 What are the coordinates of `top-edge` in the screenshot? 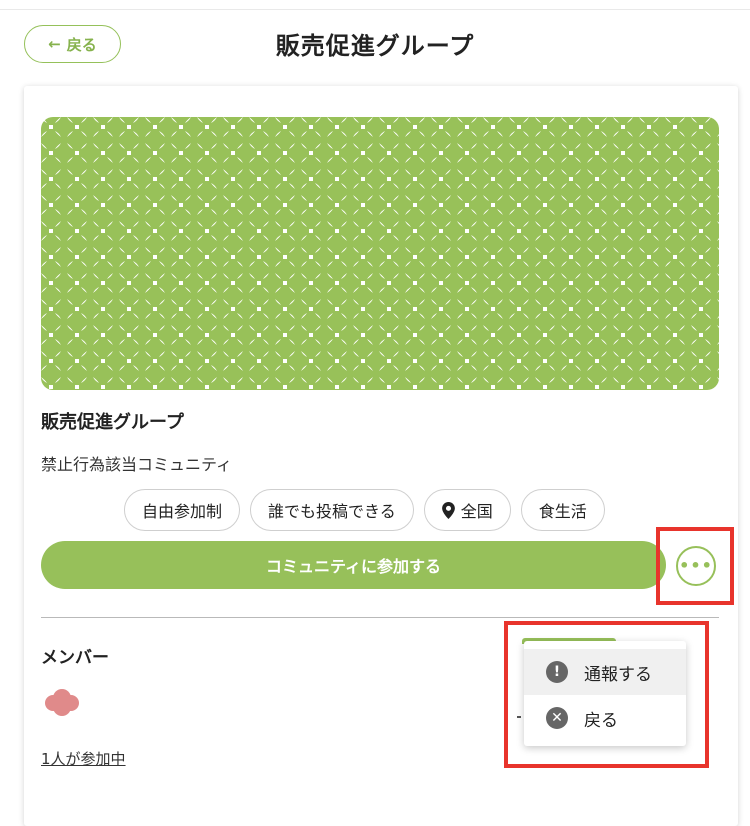 It's located at (375, 5).